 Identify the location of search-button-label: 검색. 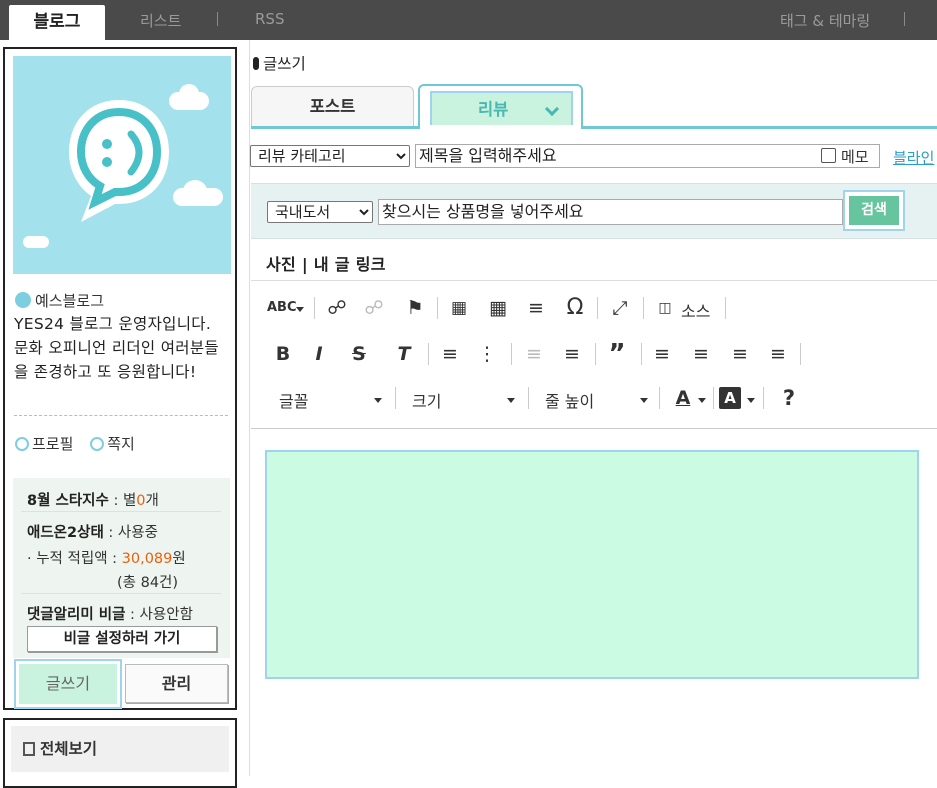
(874, 210).